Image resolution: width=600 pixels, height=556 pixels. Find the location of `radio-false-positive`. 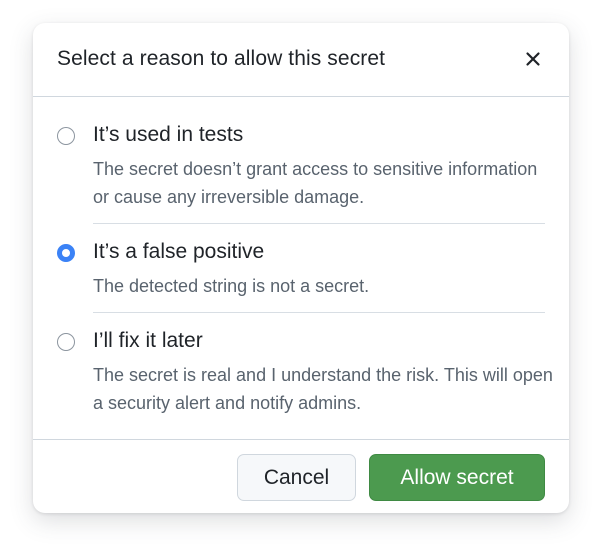

radio-false-positive is located at coordinates (66, 253).